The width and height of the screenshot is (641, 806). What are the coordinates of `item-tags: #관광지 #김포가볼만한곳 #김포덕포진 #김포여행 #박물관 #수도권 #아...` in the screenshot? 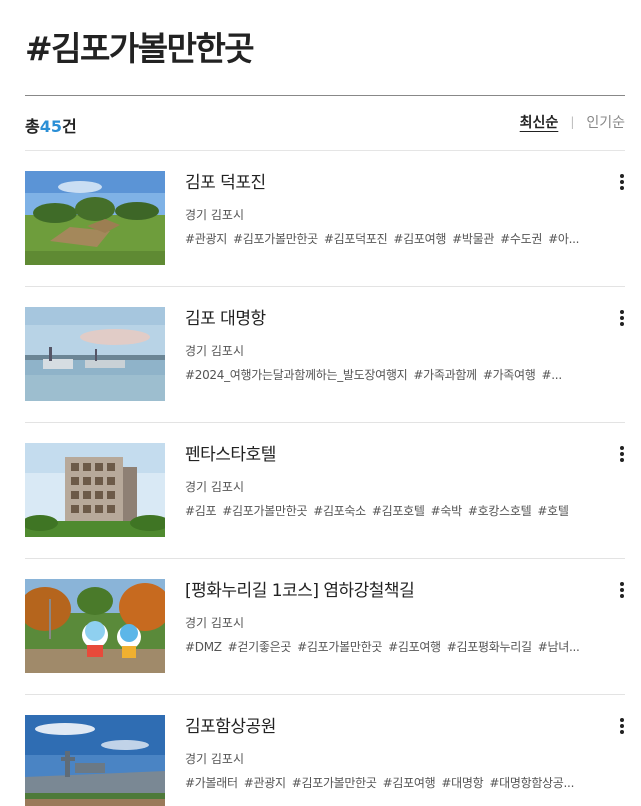 It's located at (395, 238).